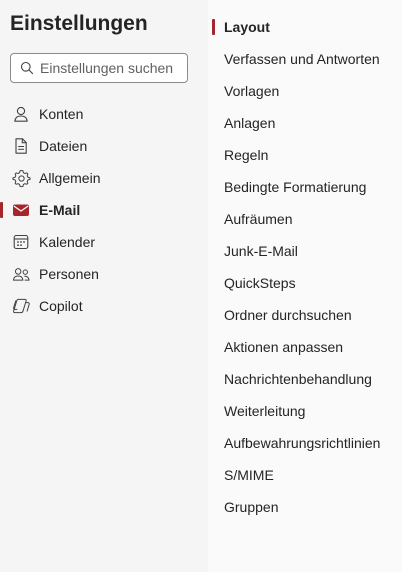  I want to click on submenu-item-label: Anlagen, so click(250, 123).